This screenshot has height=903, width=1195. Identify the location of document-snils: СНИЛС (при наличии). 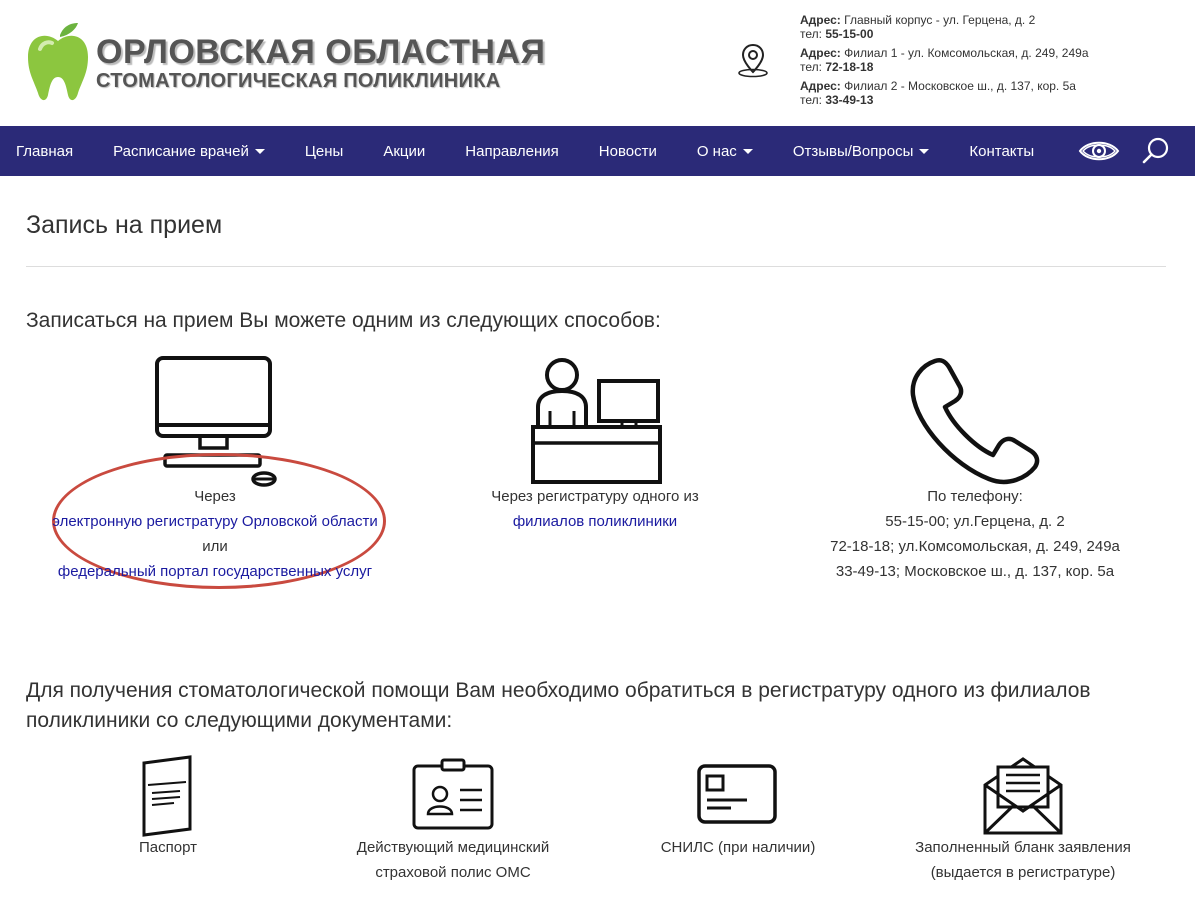
(738, 847).